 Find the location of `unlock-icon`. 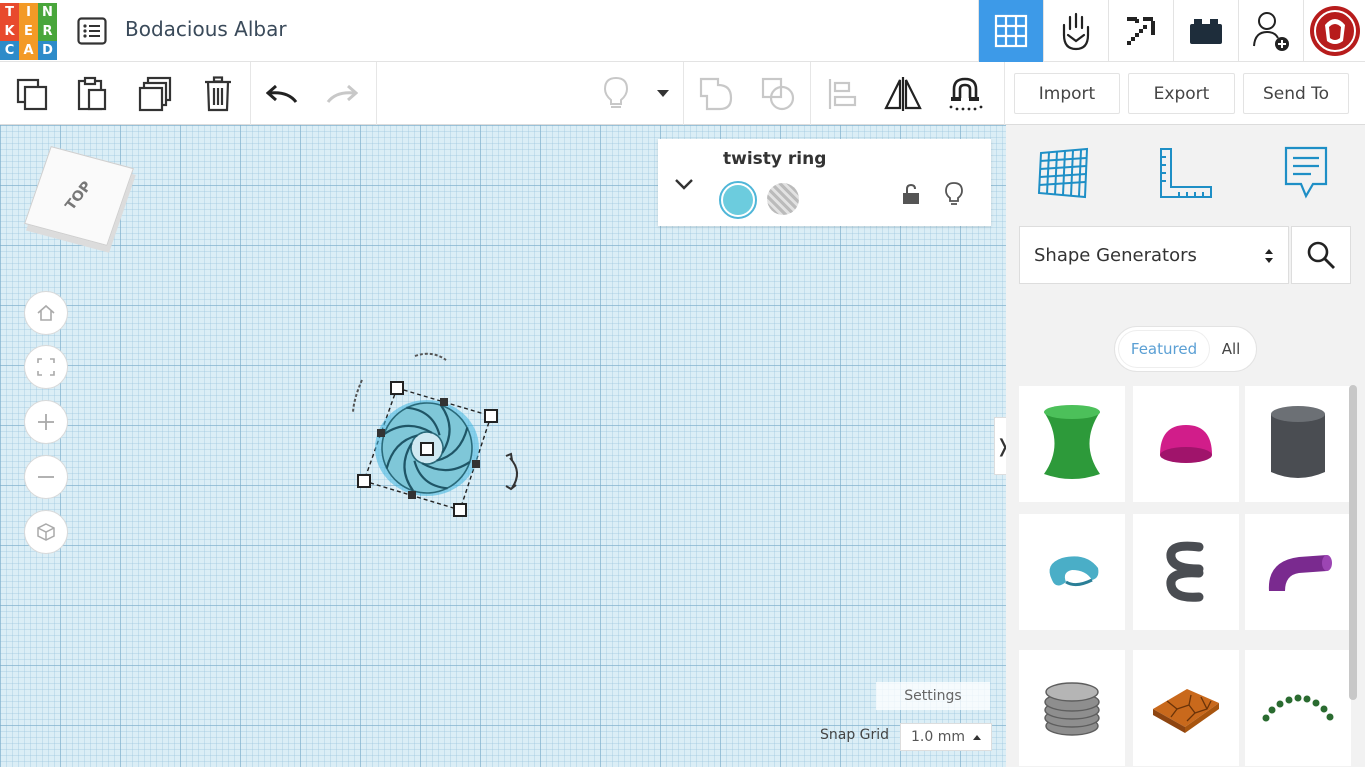

unlock-icon is located at coordinates (911, 193).